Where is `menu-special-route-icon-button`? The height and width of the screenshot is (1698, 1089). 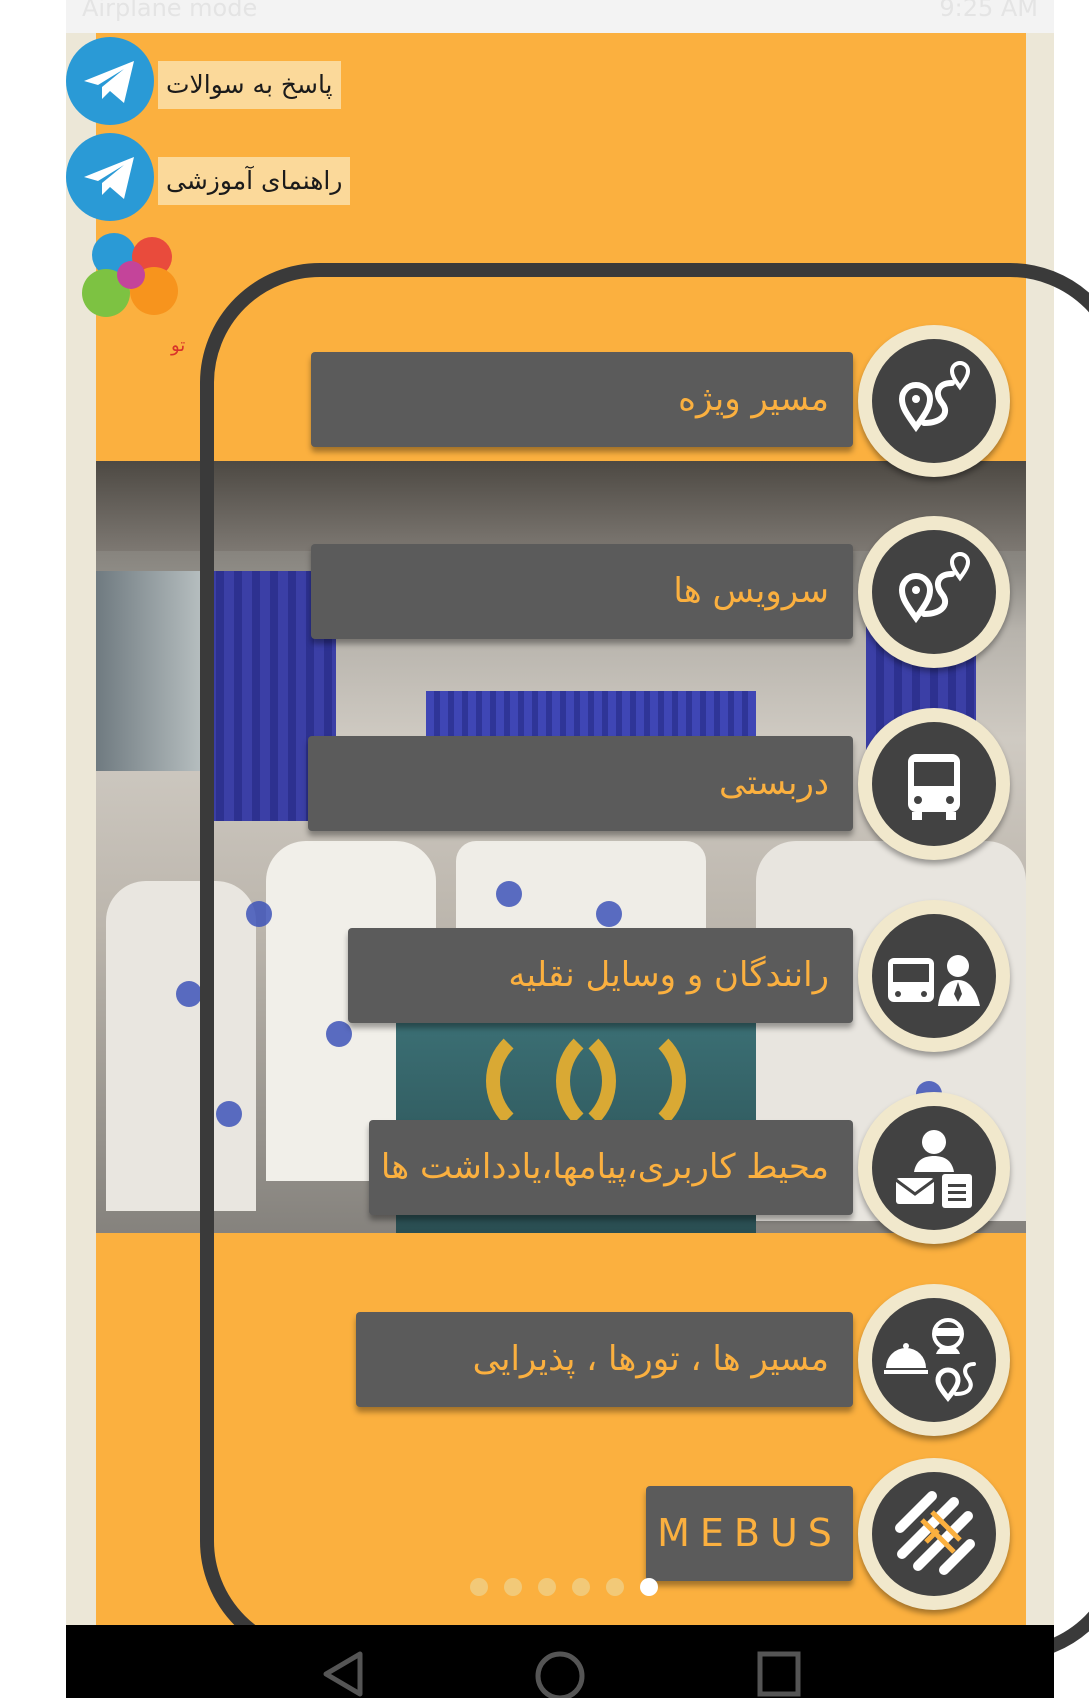
menu-special-route-icon-button is located at coordinates (934, 401).